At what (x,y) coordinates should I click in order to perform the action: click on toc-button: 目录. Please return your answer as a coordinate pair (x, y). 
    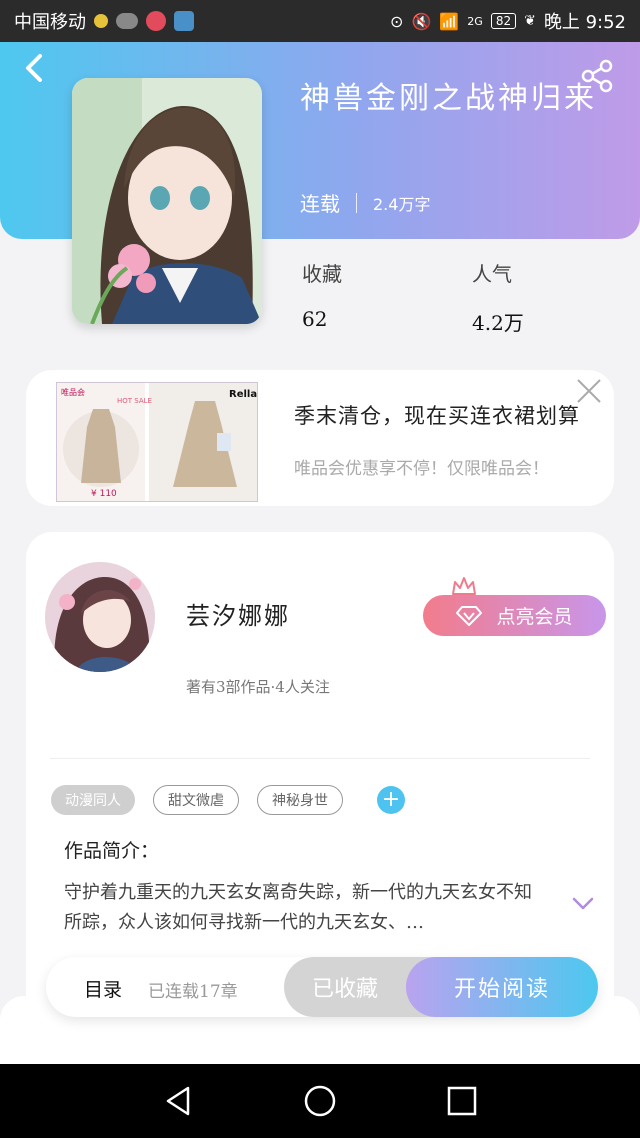
    Looking at the image, I should click on (103, 988).